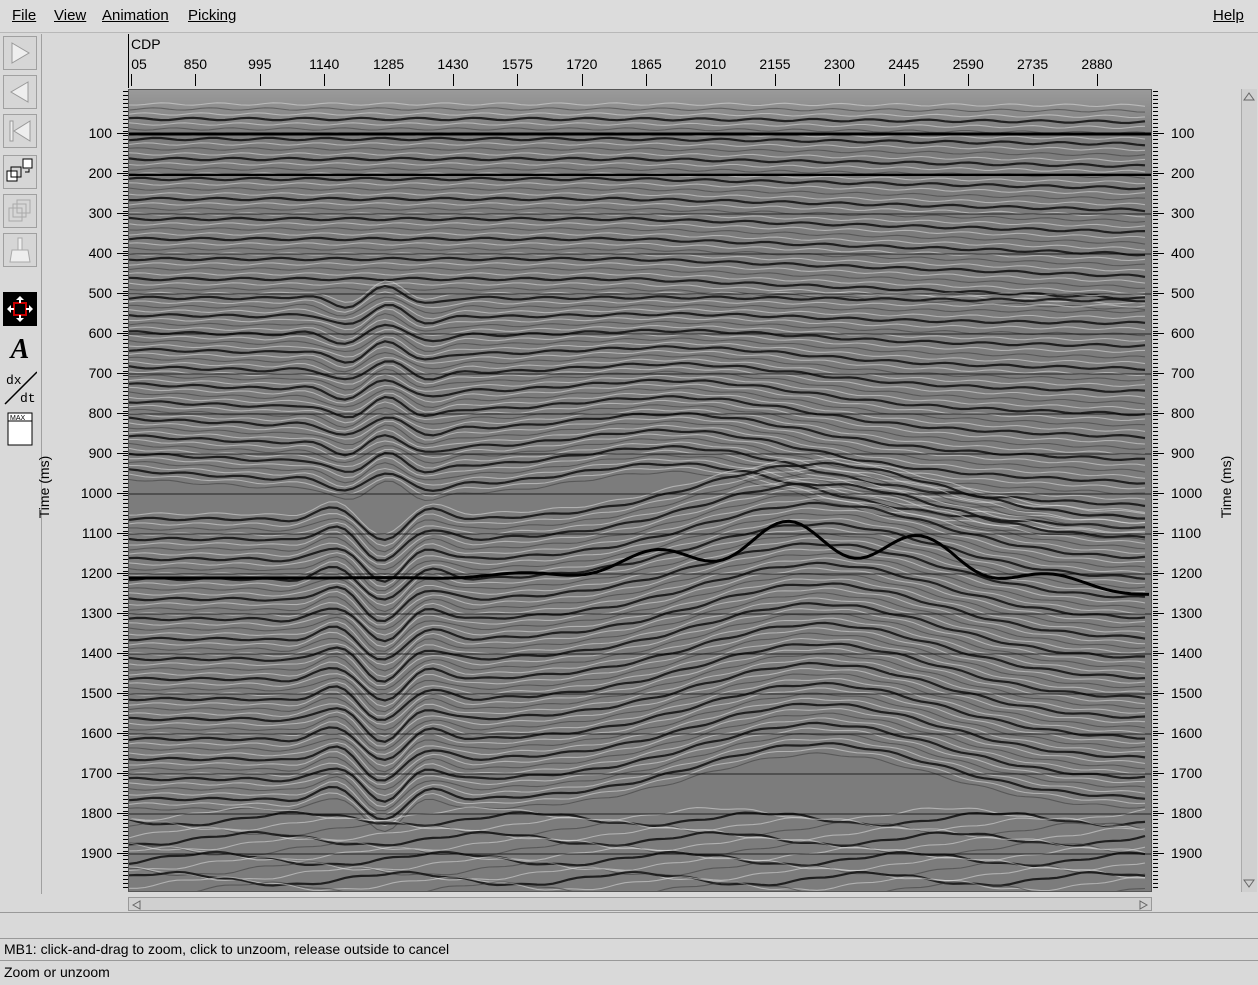 The height and width of the screenshot is (985, 1258). I want to click on x-tick-label: 2155, so click(775, 64).